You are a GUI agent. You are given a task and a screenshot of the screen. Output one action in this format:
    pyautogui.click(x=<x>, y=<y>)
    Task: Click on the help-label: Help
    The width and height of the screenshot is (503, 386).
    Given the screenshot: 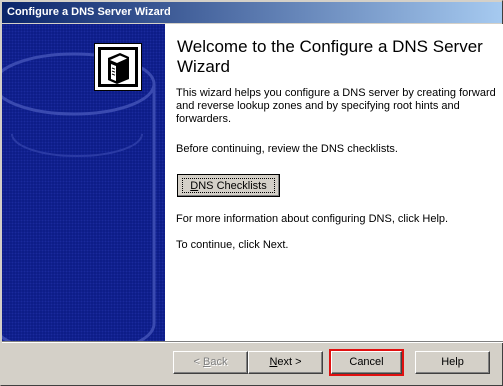 What is the action you would take?
    pyautogui.click(x=452, y=362)
    